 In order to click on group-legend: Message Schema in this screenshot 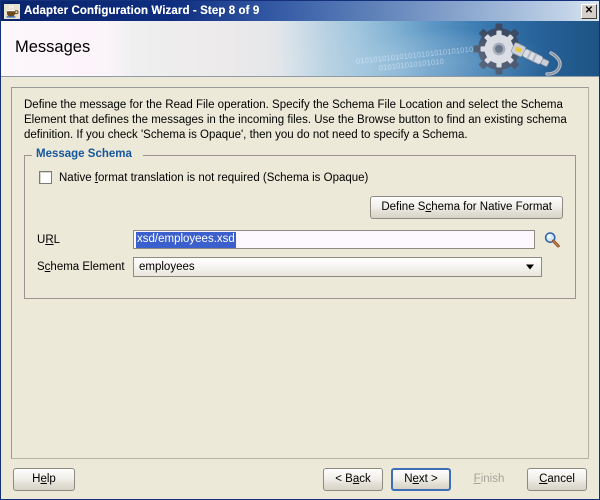, I will do `click(84, 154)`.